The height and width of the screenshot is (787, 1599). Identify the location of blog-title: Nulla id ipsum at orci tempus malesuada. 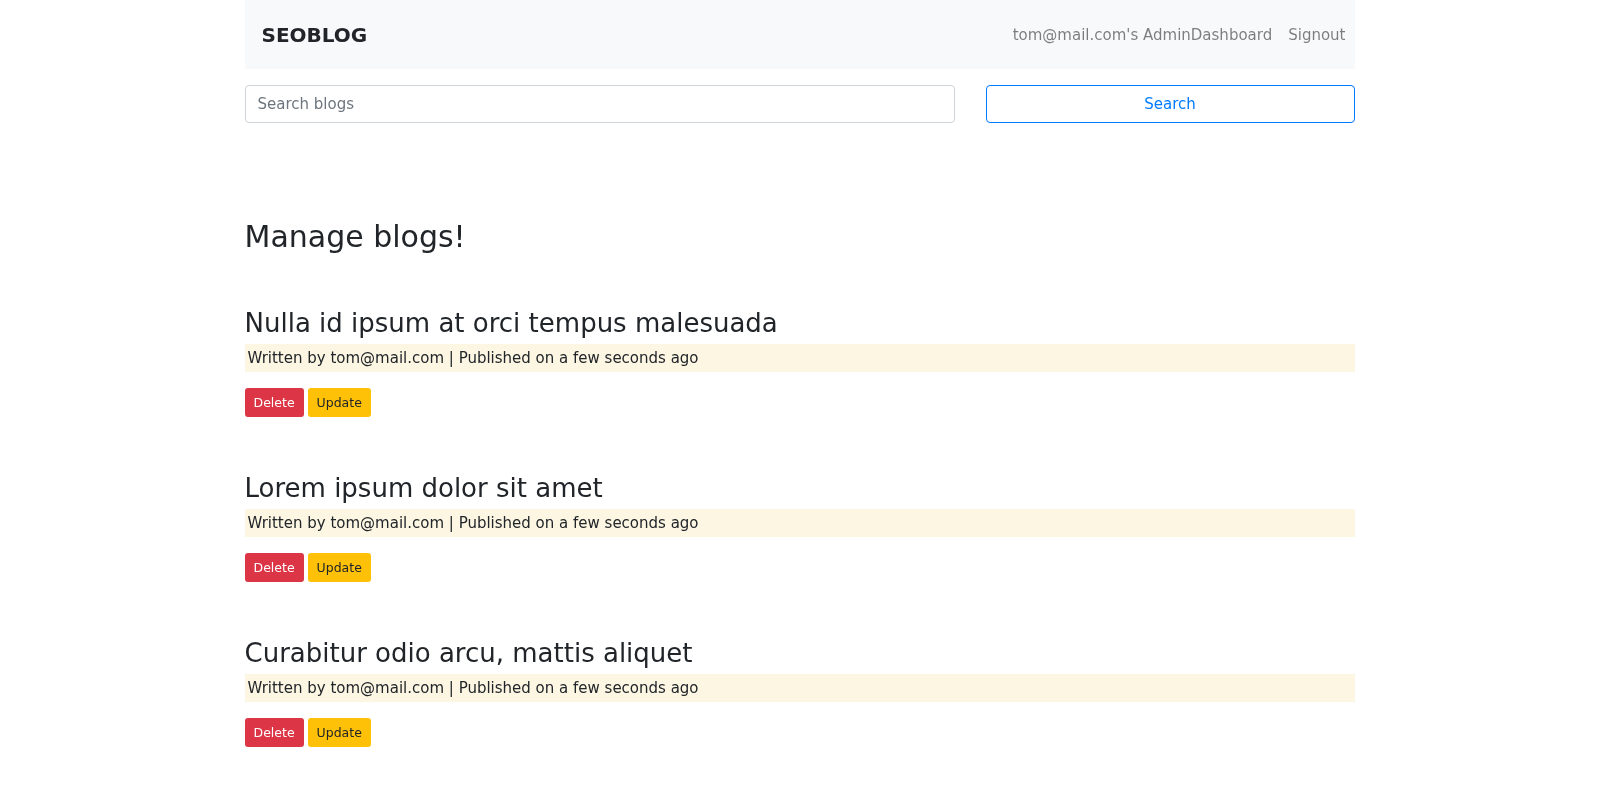
(511, 323).